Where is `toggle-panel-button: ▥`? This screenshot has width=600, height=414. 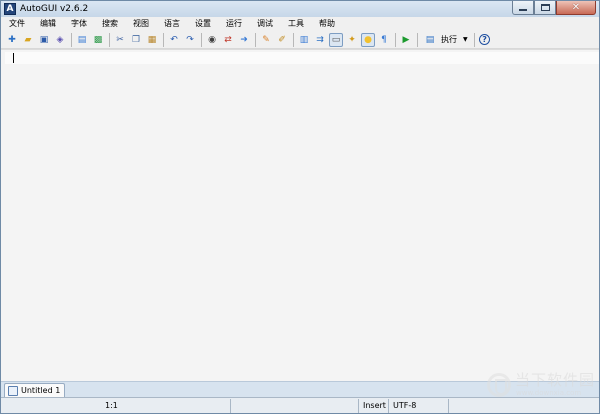
toggle-panel-button: ▥ is located at coordinates (304, 40).